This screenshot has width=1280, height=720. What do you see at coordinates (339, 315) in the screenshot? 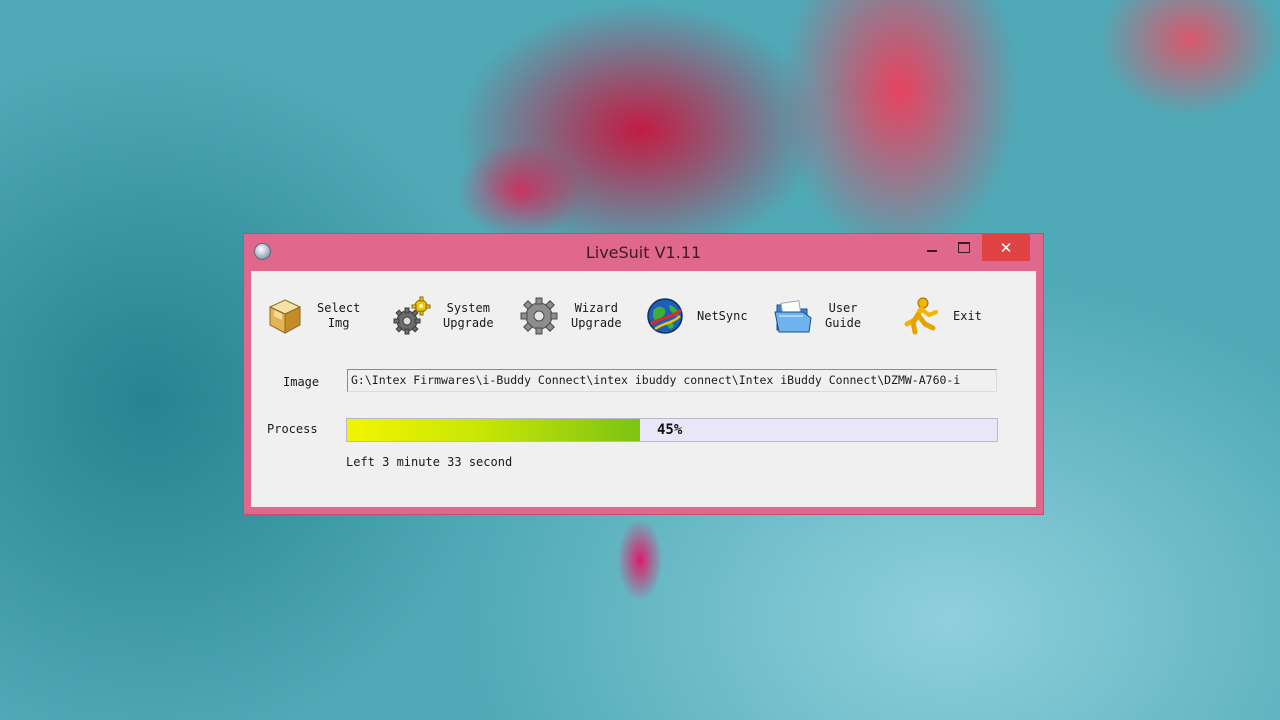
I see `select-img-label: Select Img` at bounding box center [339, 315].